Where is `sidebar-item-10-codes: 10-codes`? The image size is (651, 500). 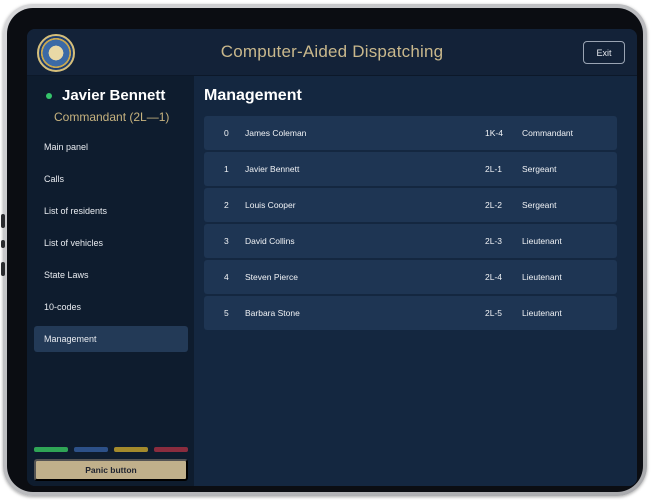 sidebar-item-10-codes: 10-codes is located at coordinates (111, 307).